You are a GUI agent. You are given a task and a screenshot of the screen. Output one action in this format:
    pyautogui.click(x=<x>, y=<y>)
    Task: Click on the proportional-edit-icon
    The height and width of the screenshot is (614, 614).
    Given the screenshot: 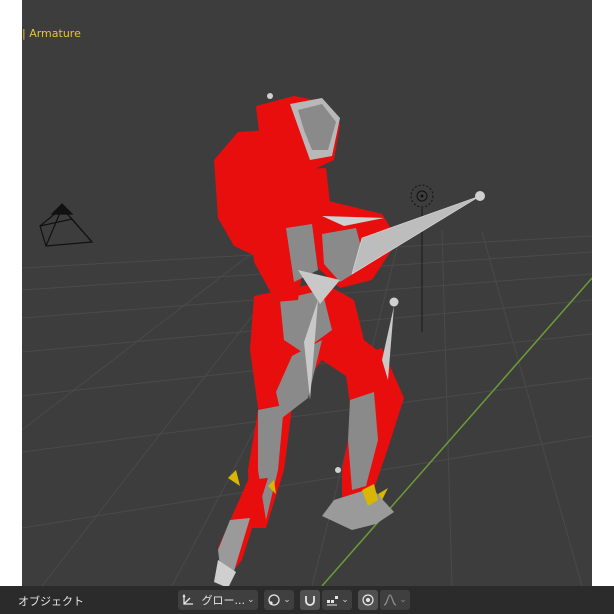 What is the action you would take?
    pyautogui.click(x=368, y=600)
    